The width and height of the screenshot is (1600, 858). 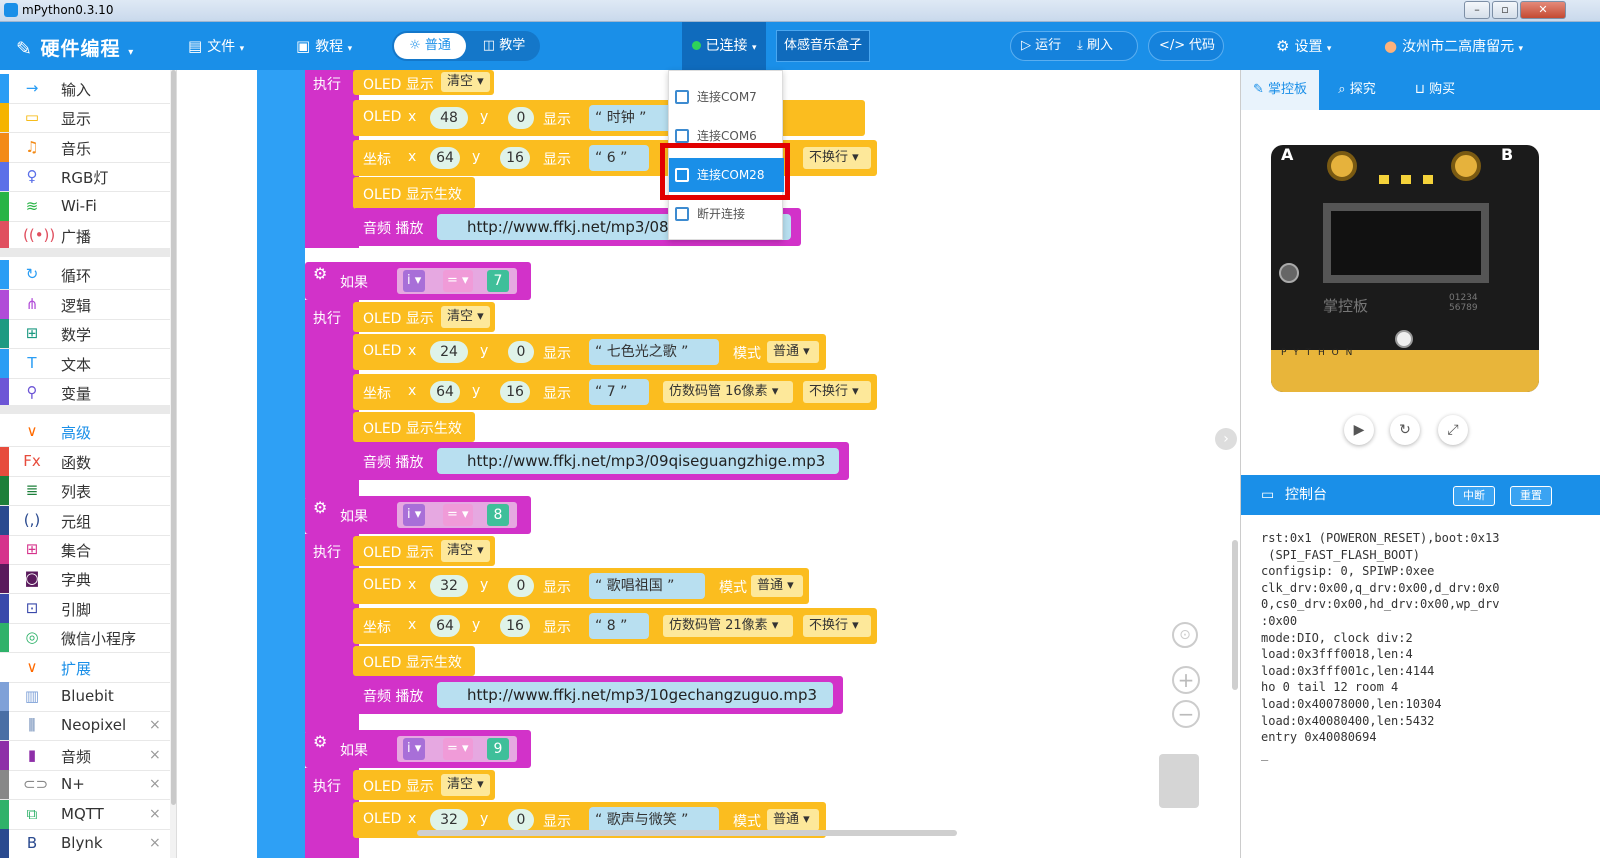 I want to click on condition-value: 8, so click(x=498, y=515).